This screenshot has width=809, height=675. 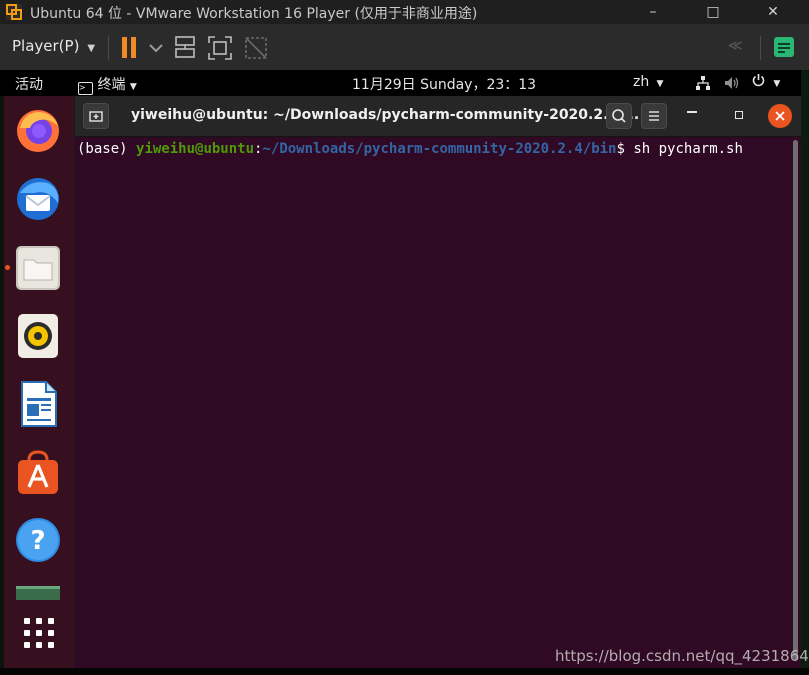 I want to click on send-ctrl-alt-del-button, so click(x=185, y=48).